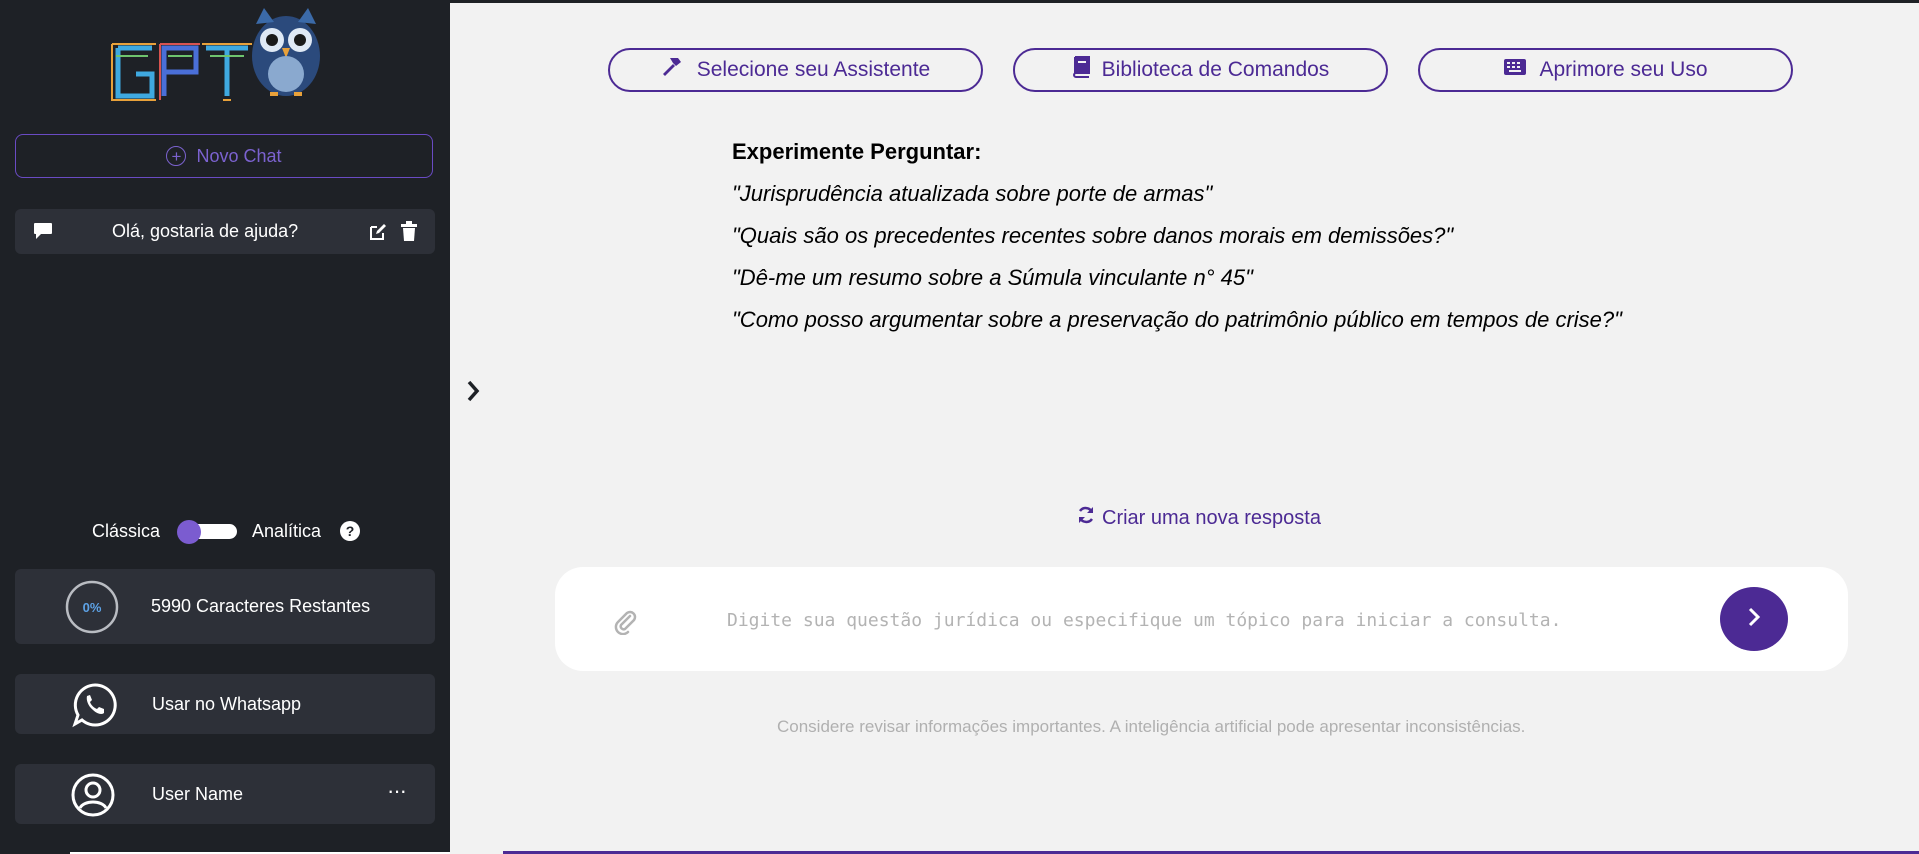  I want to click on expand-sidebar-chevron-icon, so click(473, 393).